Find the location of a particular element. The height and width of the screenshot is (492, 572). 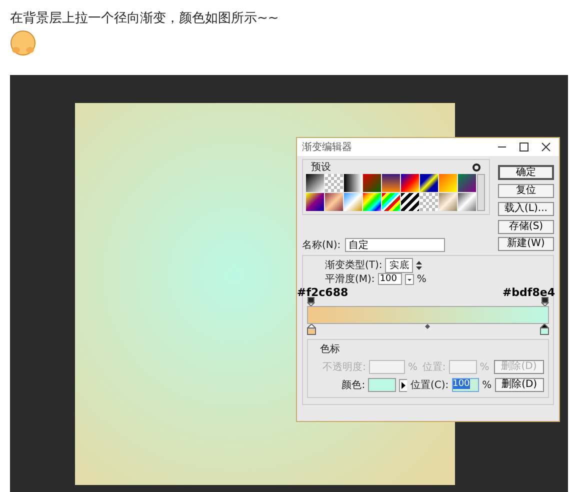

position-field: 100 is located at coordinates (466, 385).